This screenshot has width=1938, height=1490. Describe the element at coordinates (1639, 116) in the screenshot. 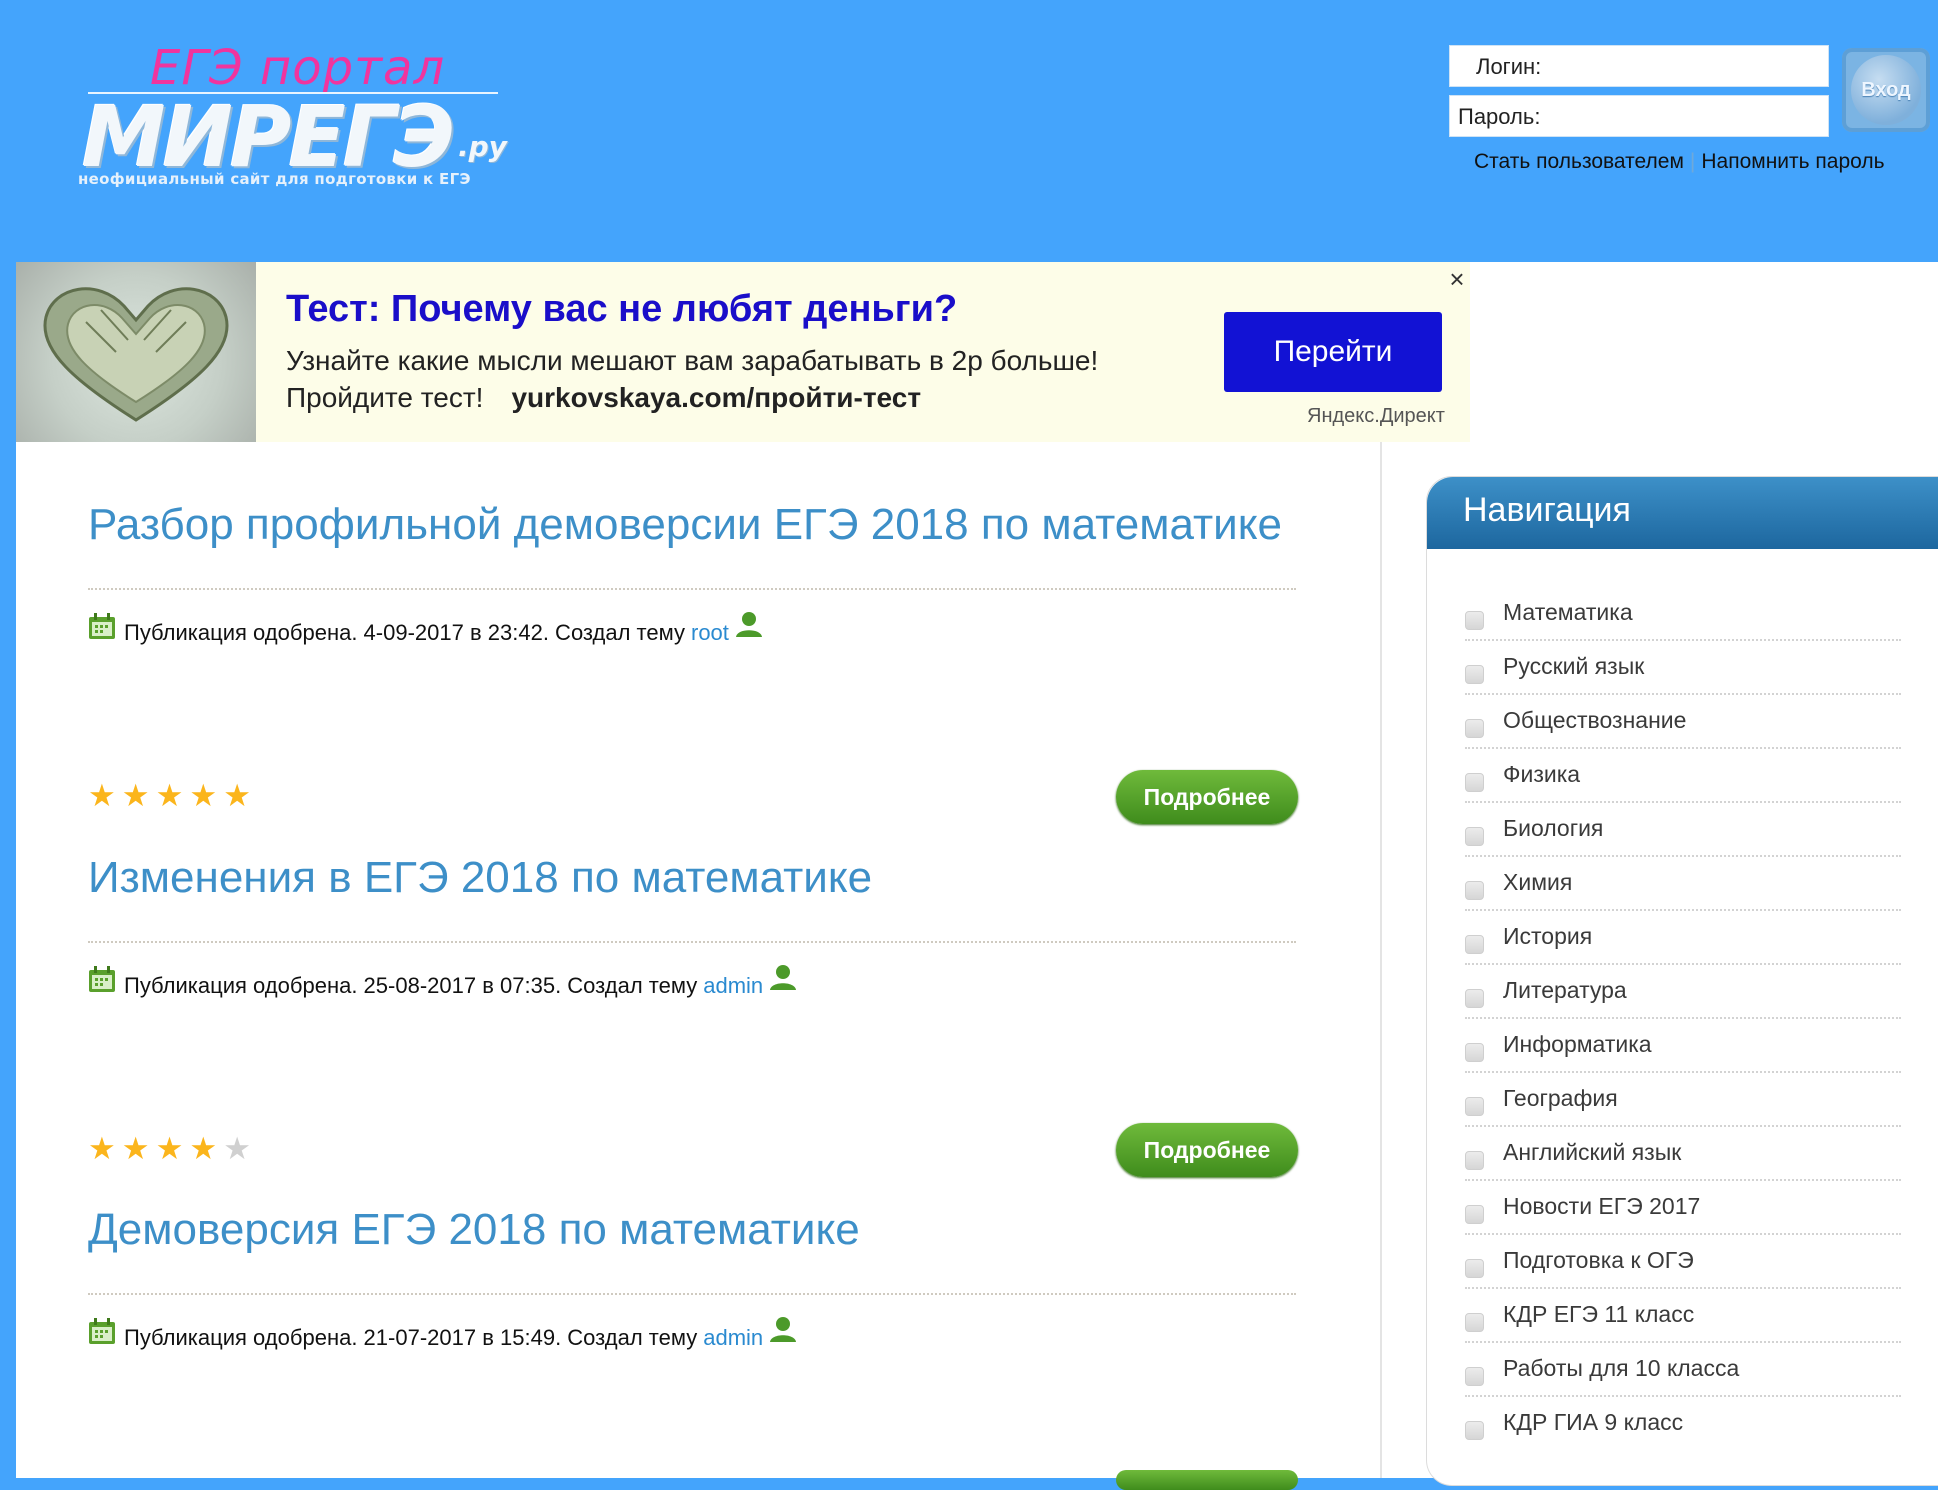

I see `password-field: Пароль:` at that location.